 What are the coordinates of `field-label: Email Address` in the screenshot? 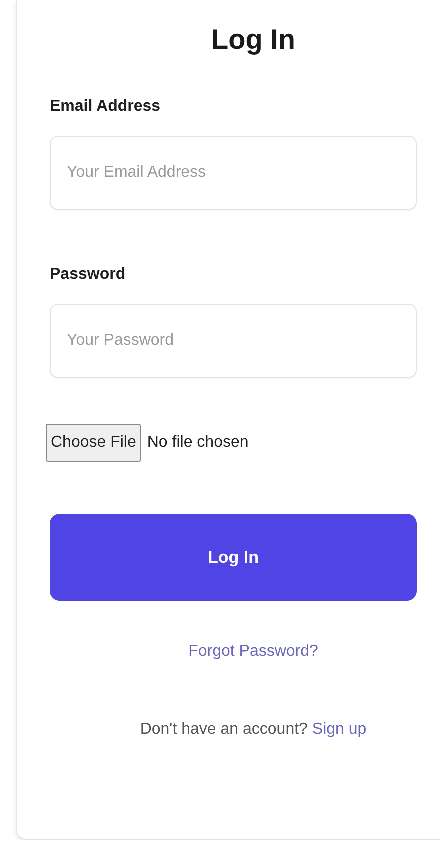 It's located at (105, 107).